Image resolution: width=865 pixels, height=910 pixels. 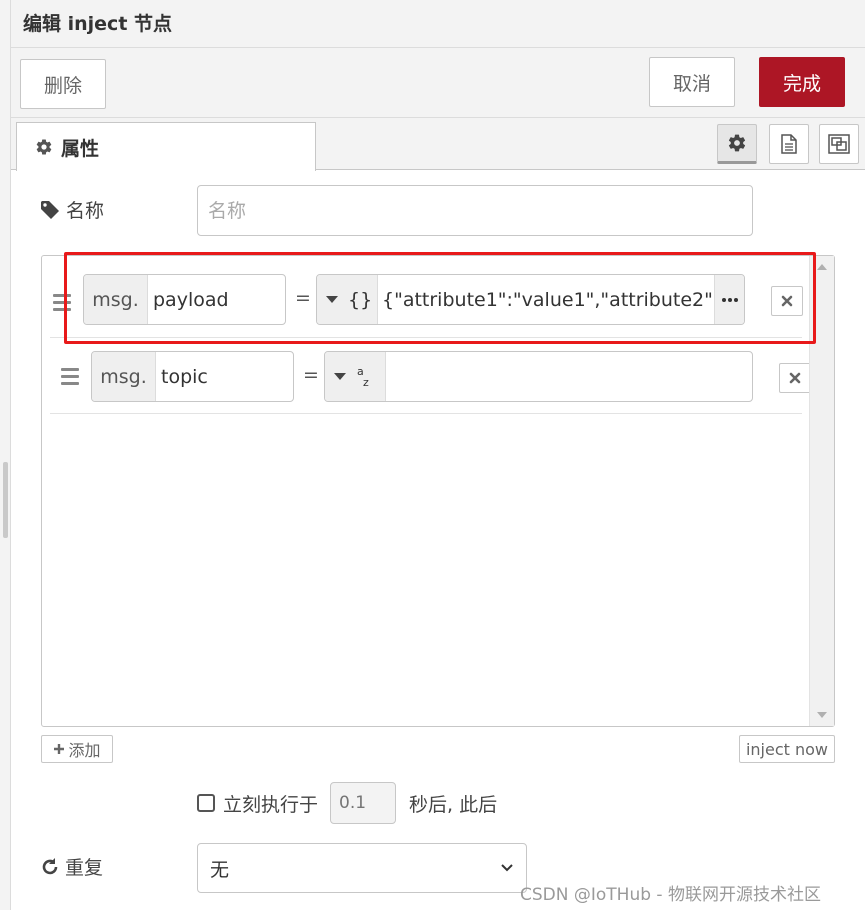 What do you see at coordinates (50, 865) in the screenshot?
I see `repeat-icon` at bounding box center [50, 865].